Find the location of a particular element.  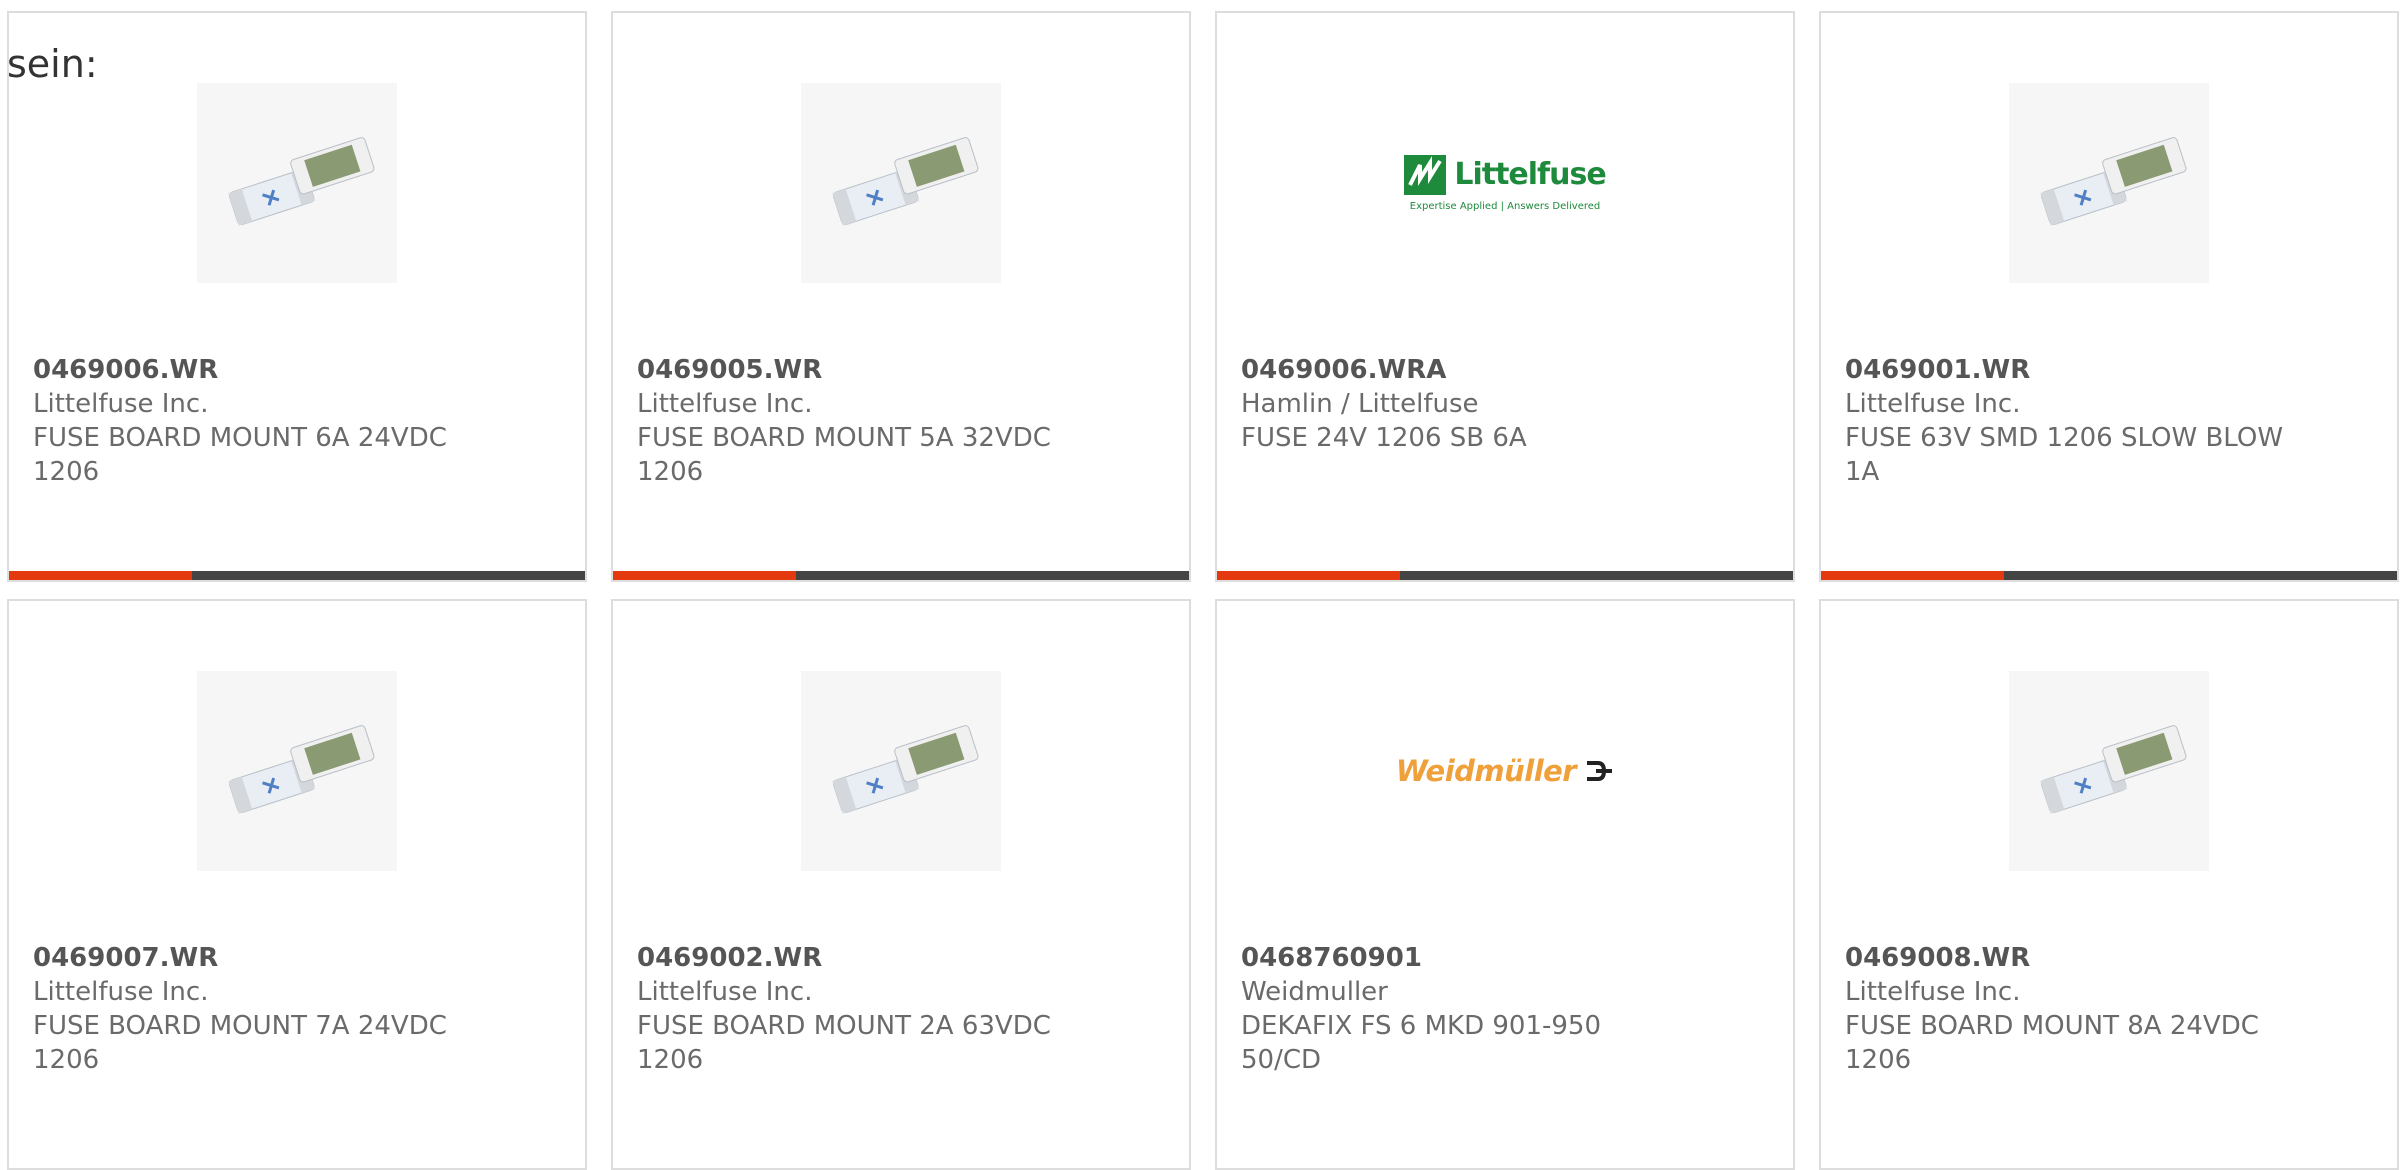

description-line: FUSE BOARD MOUNT 2A 63VDC is located at coordinates (844, 1026).